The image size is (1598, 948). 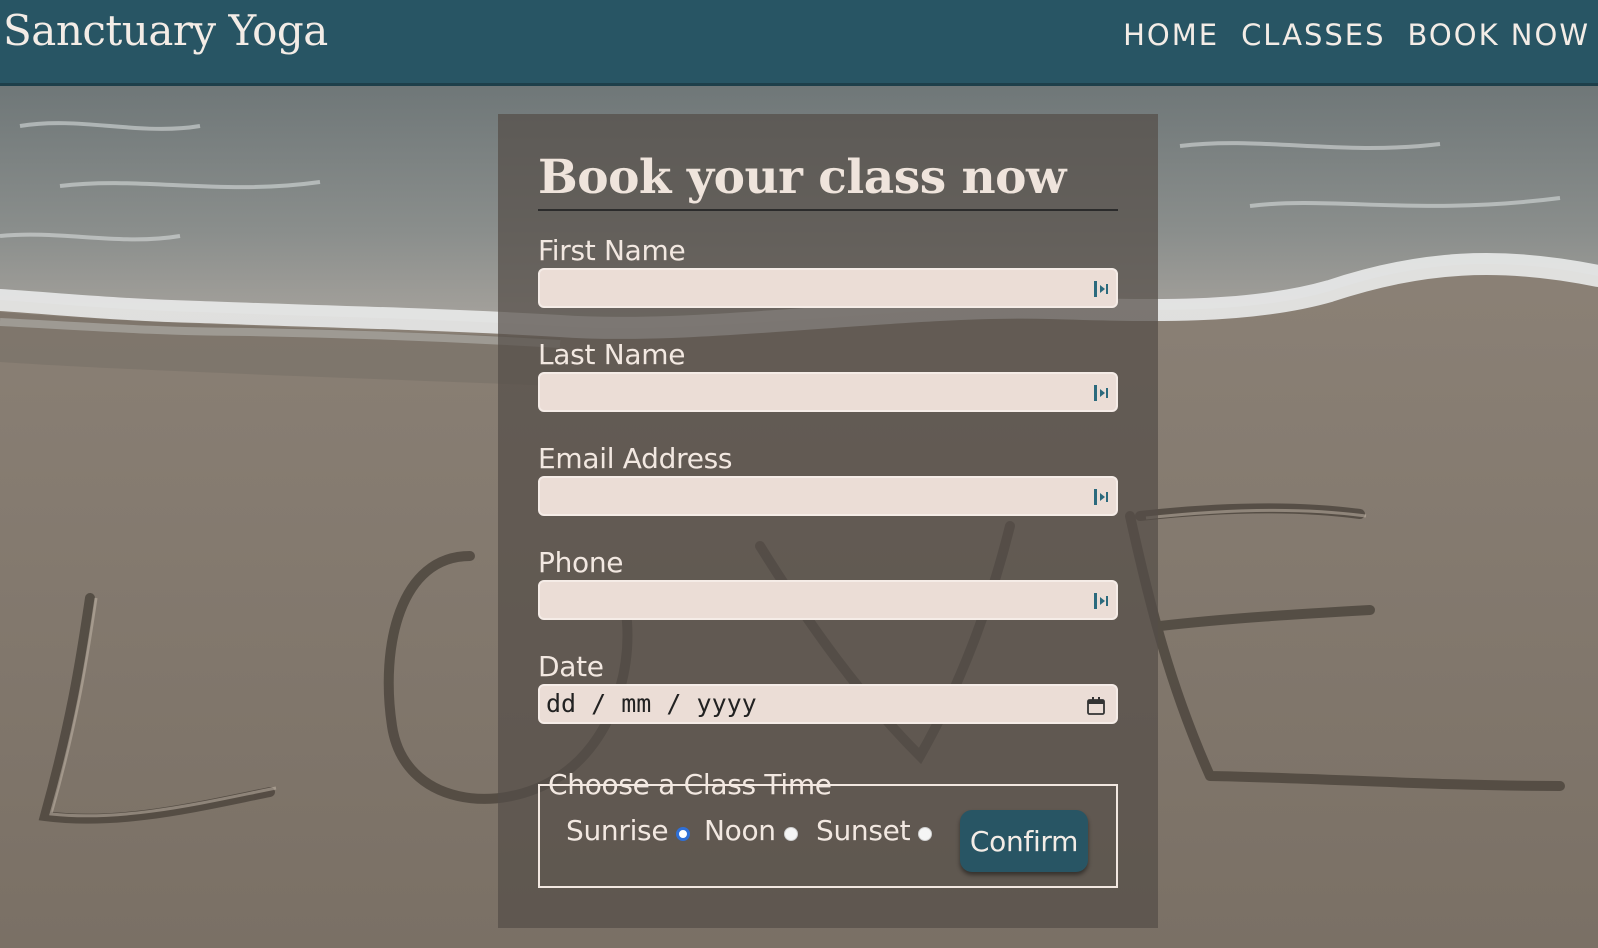 I want to click on radio-label: Noon, so click(x=740, y=830).